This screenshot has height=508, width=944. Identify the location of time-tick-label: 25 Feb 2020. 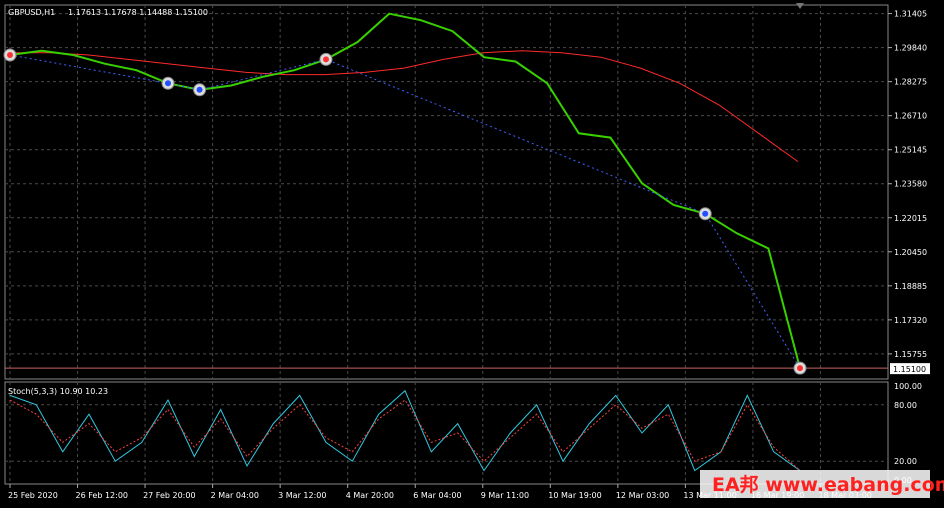
(33, 495).